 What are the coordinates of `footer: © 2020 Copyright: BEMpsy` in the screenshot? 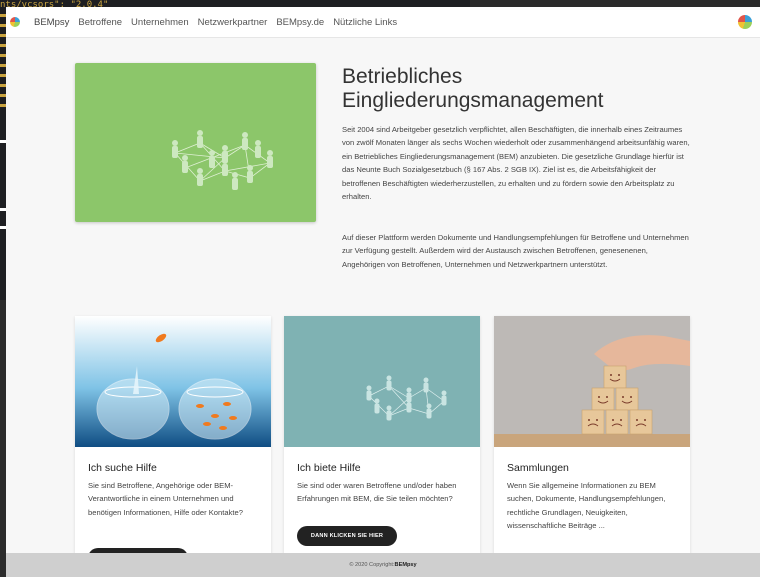 It's located at (383, 565).